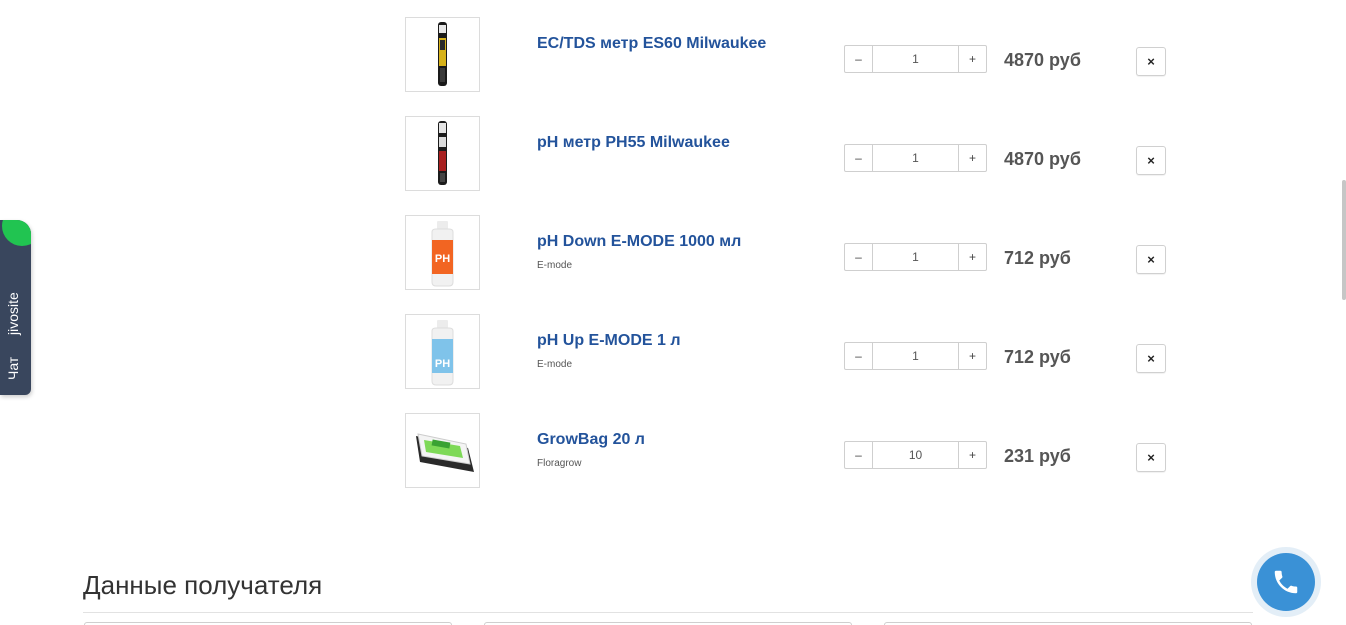 The width and height of the screenshot is (1346, 625). What do you see at coordinates (442, 351) in the screenshot?
I see `ph-up-bottle-icon: PH` at bounding box center [442, 351].